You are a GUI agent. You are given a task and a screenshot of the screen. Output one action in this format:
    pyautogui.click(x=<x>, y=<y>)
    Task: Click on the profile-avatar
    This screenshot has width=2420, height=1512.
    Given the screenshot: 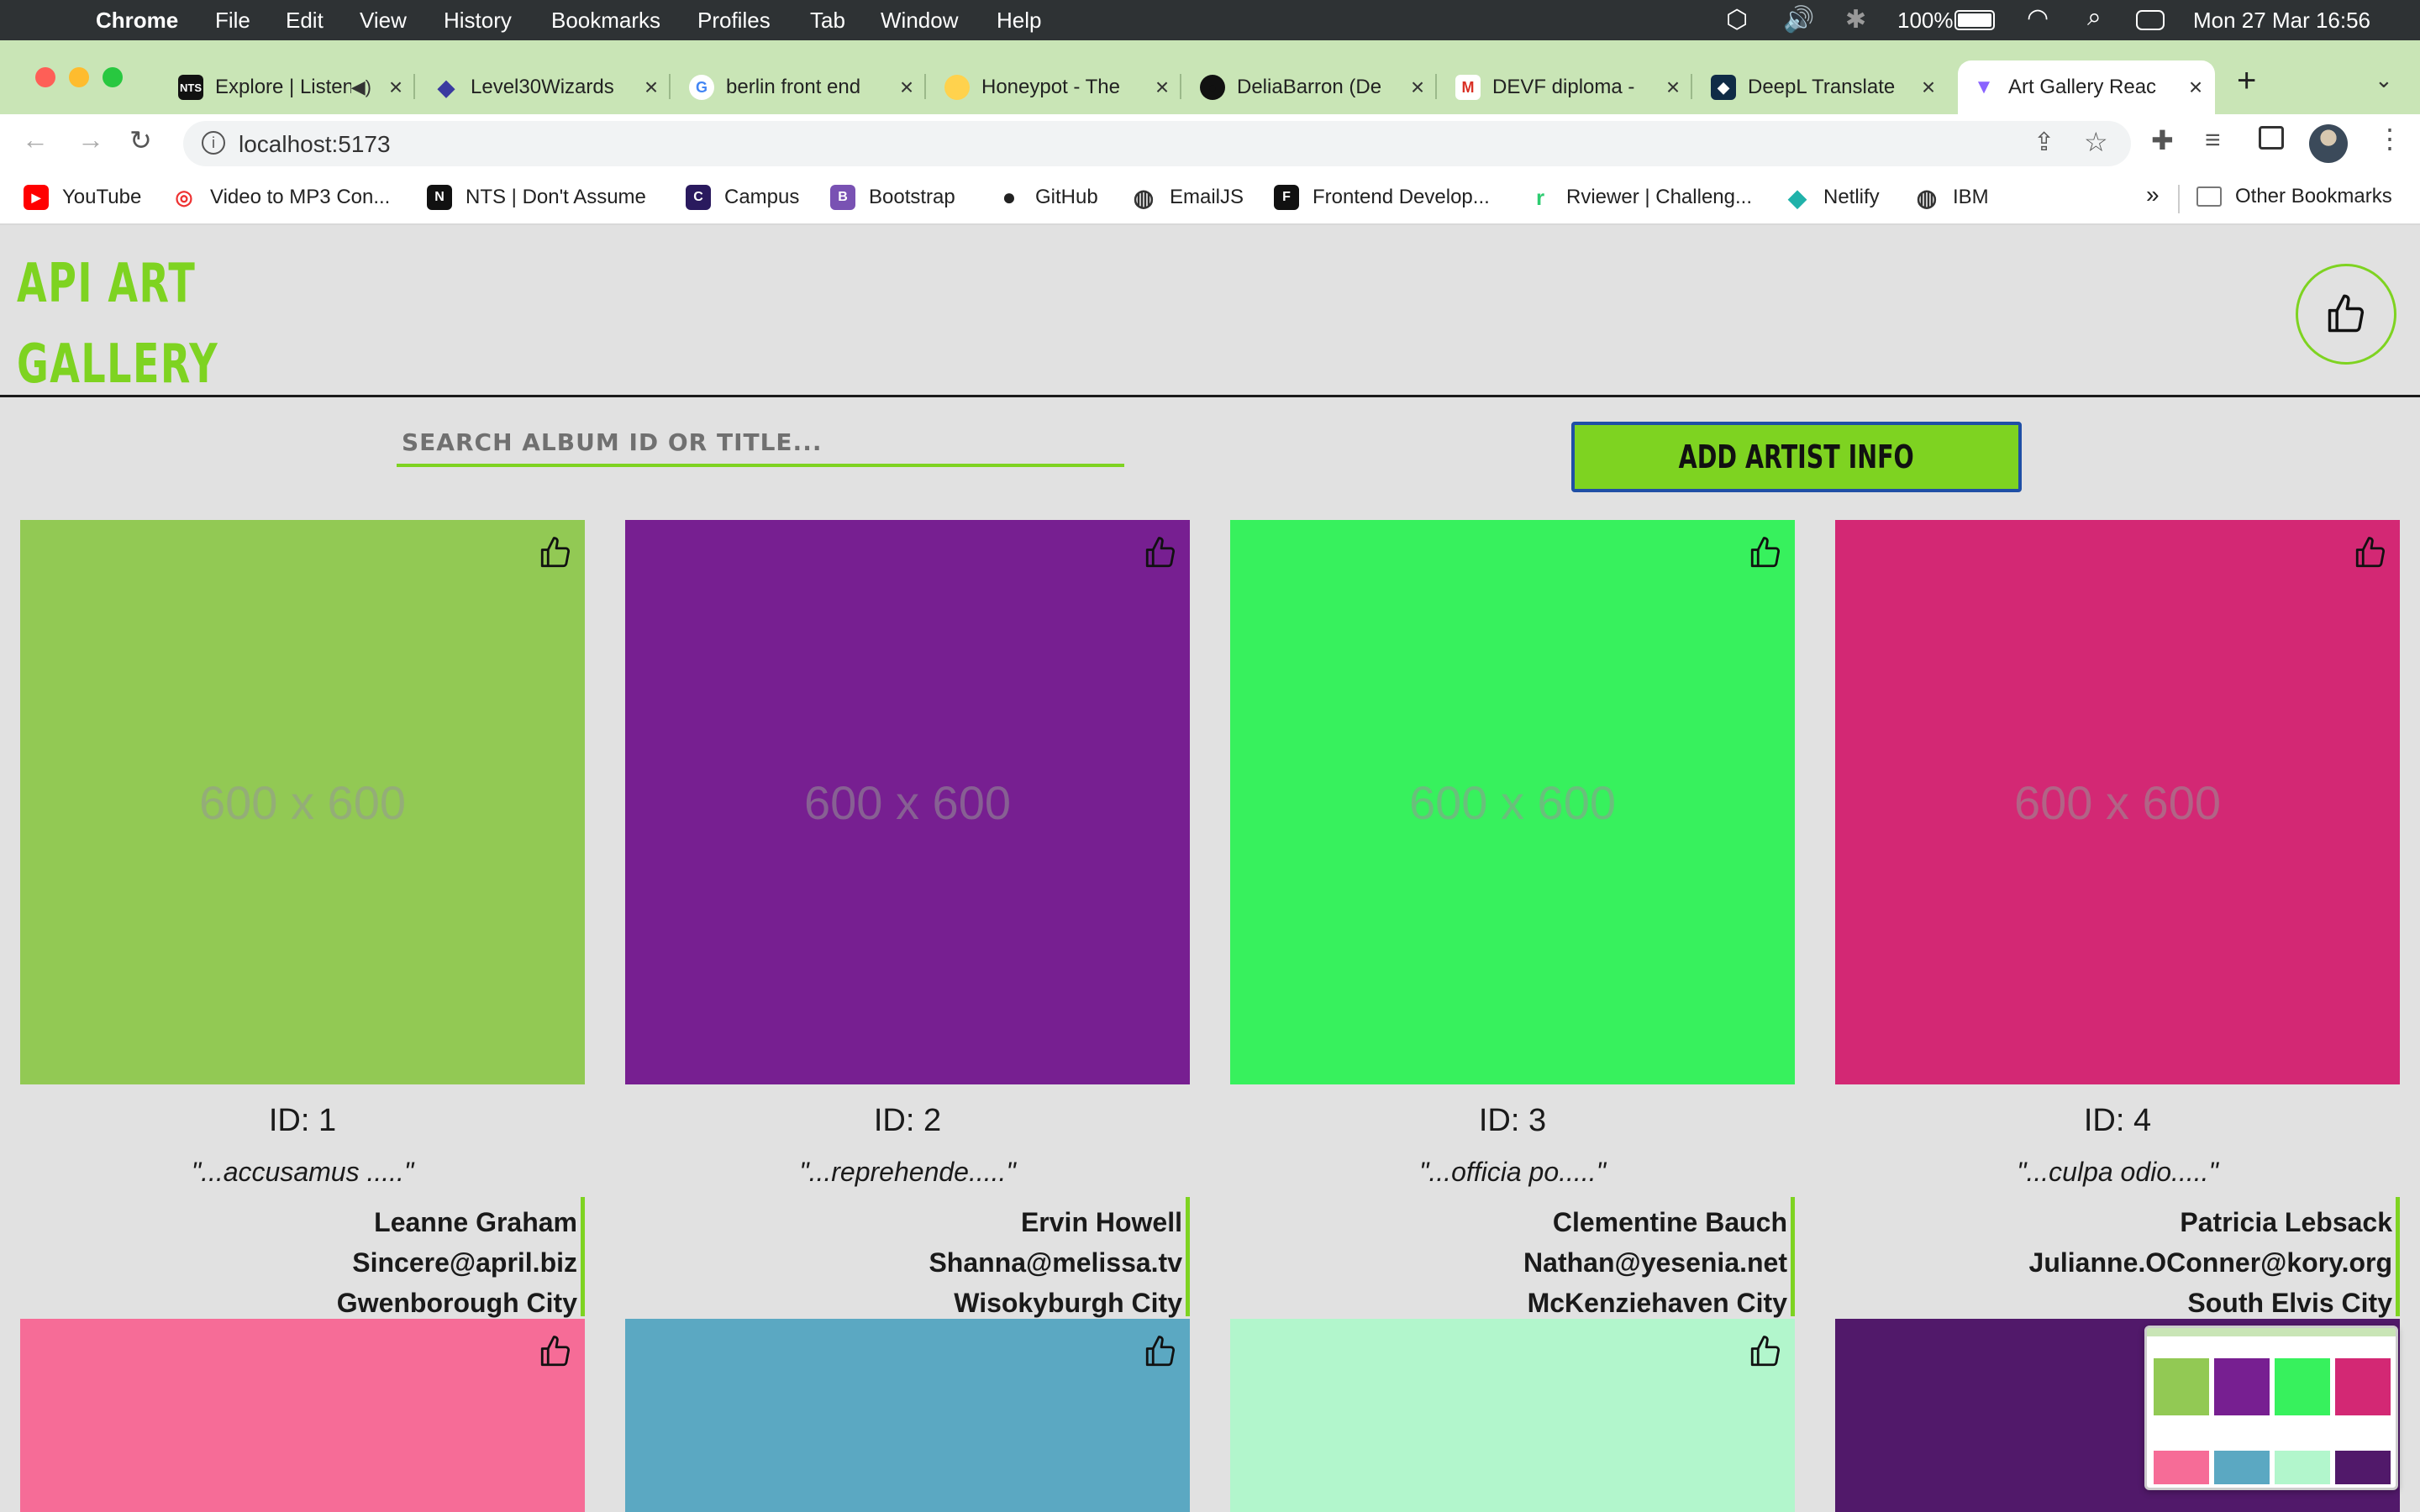 What is the action you would take?
    pyautogui.click(x=2329, y=143)
    